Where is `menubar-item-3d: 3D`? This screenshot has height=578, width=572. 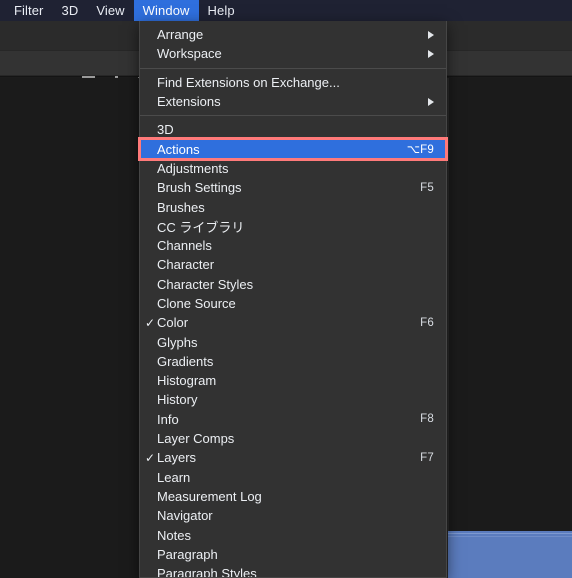
menubar-item-3d: 3D is located at coordinates (70, 10).